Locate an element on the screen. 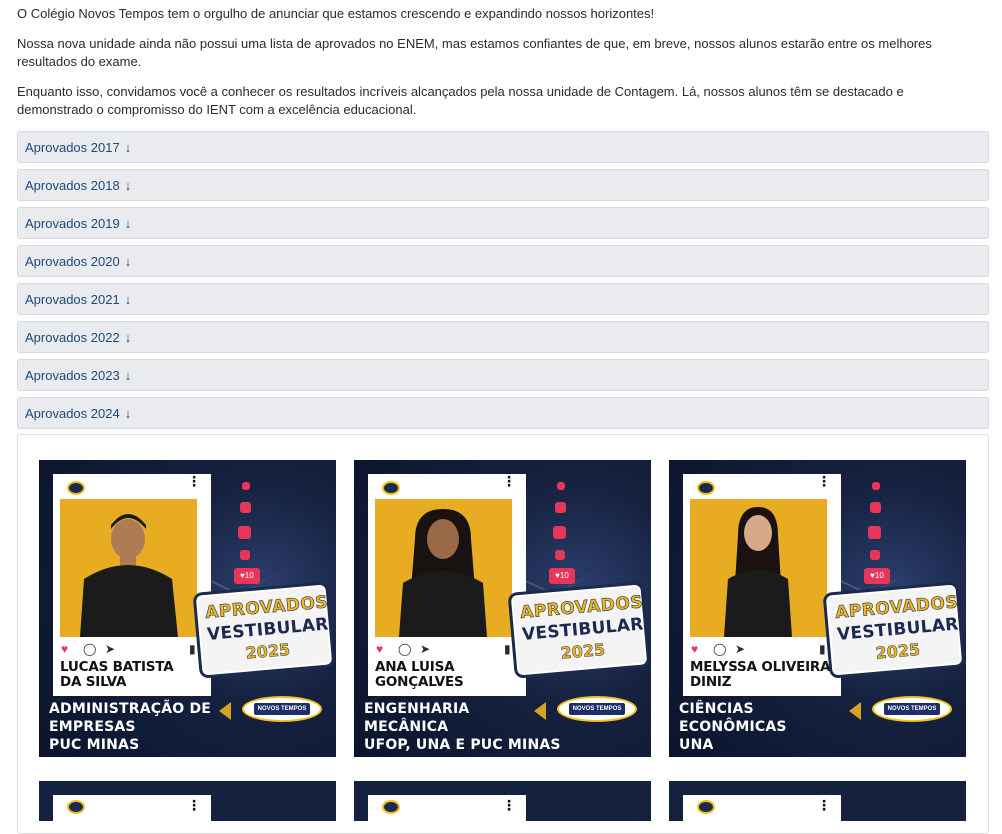 The width and height of the screenshot is (1002, 834). course-line: EMPRESAS is located at coordinates (92, 727).